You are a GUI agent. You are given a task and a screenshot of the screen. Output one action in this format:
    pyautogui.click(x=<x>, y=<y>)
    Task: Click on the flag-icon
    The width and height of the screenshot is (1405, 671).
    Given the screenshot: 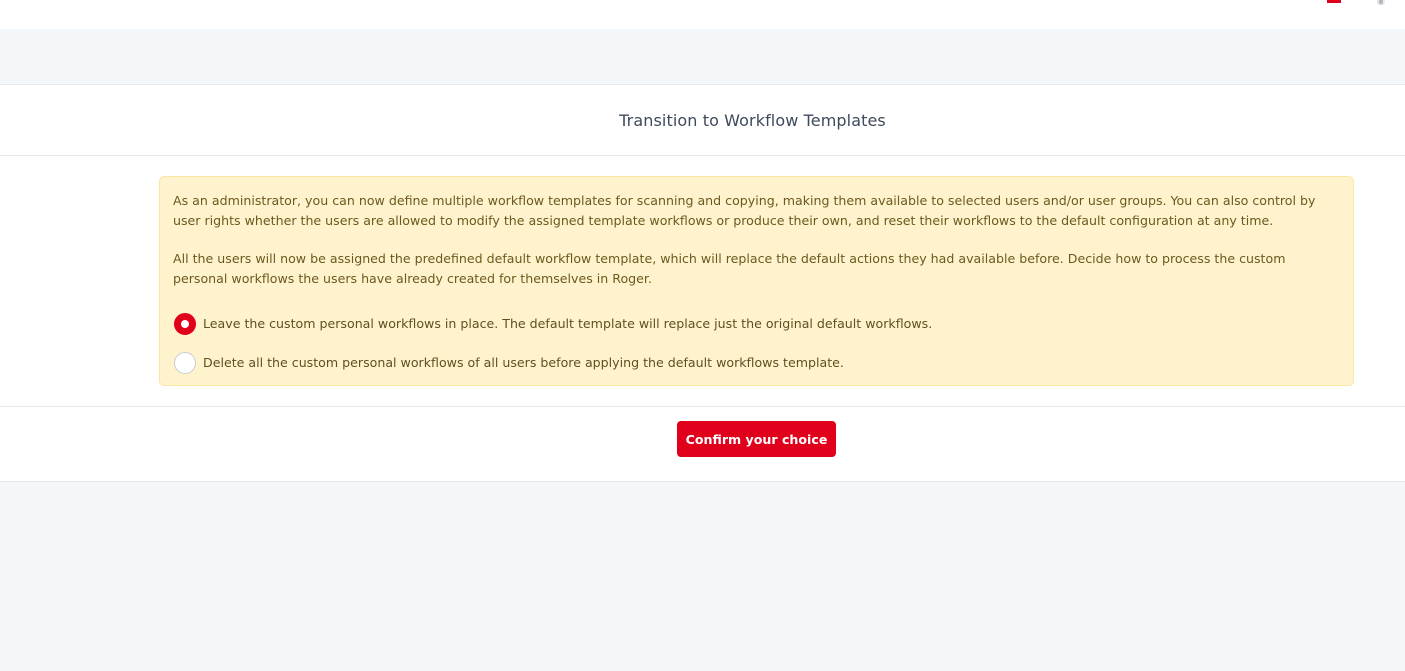 What is the action you would take?
    pyautogui.click(x=1334, y=1)
    